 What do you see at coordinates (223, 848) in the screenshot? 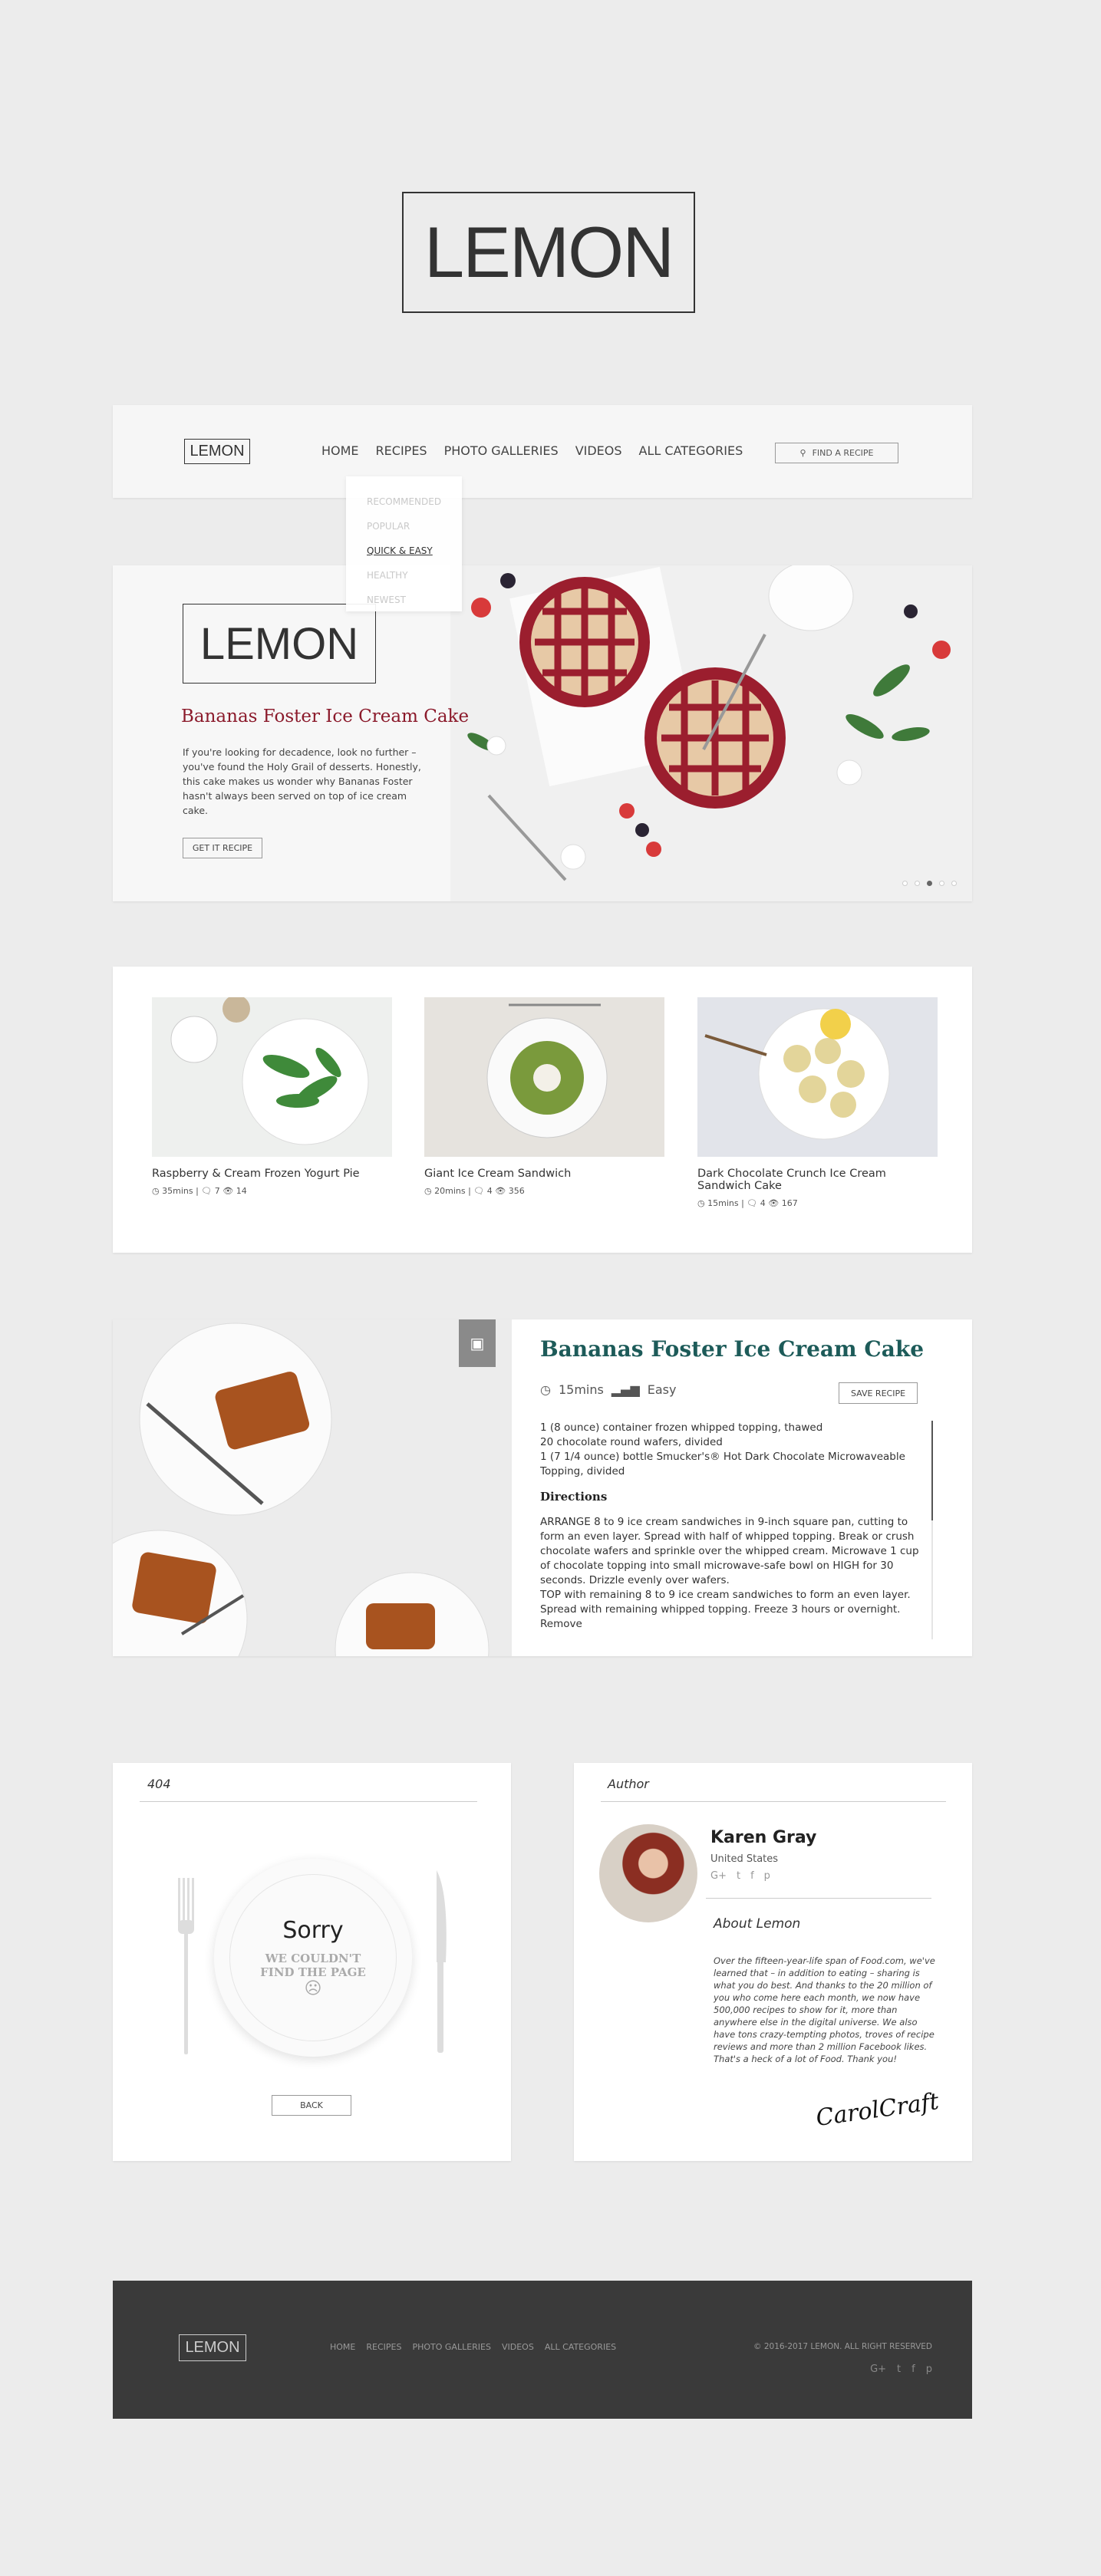
I see `get-recipe-button: GET IT RECIPE` at bounding box center [223, 848].